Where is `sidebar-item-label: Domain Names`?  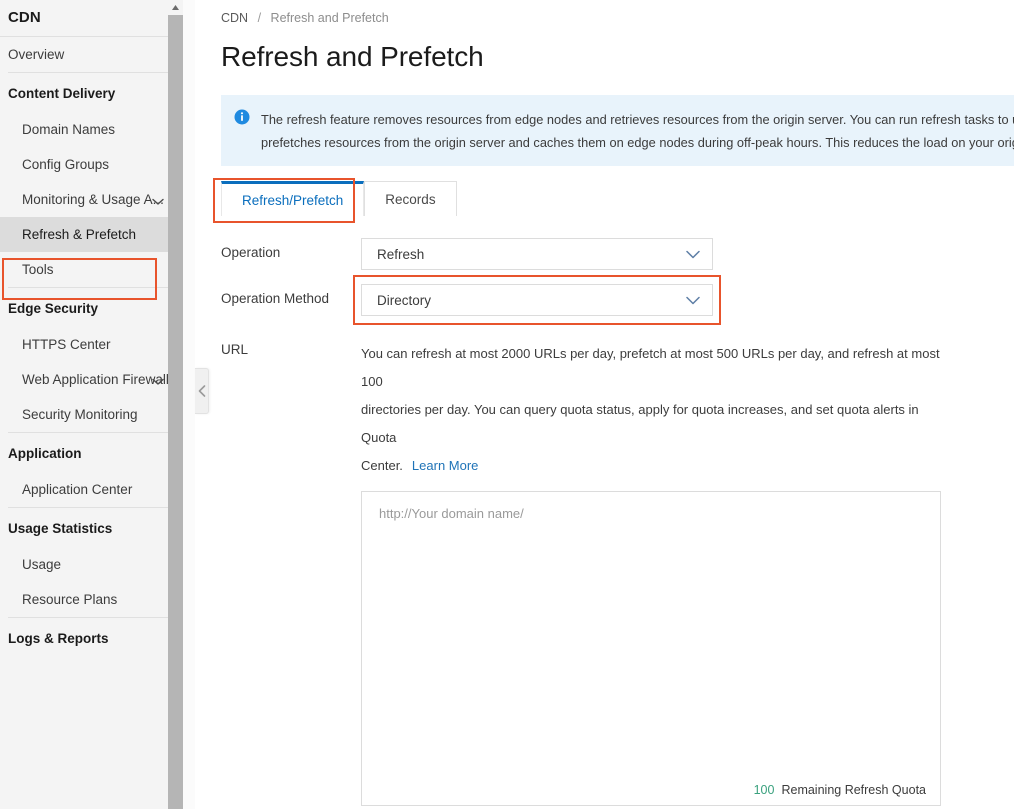 sidebar-item-label: Domain Names is located at coordinates (69, 129).